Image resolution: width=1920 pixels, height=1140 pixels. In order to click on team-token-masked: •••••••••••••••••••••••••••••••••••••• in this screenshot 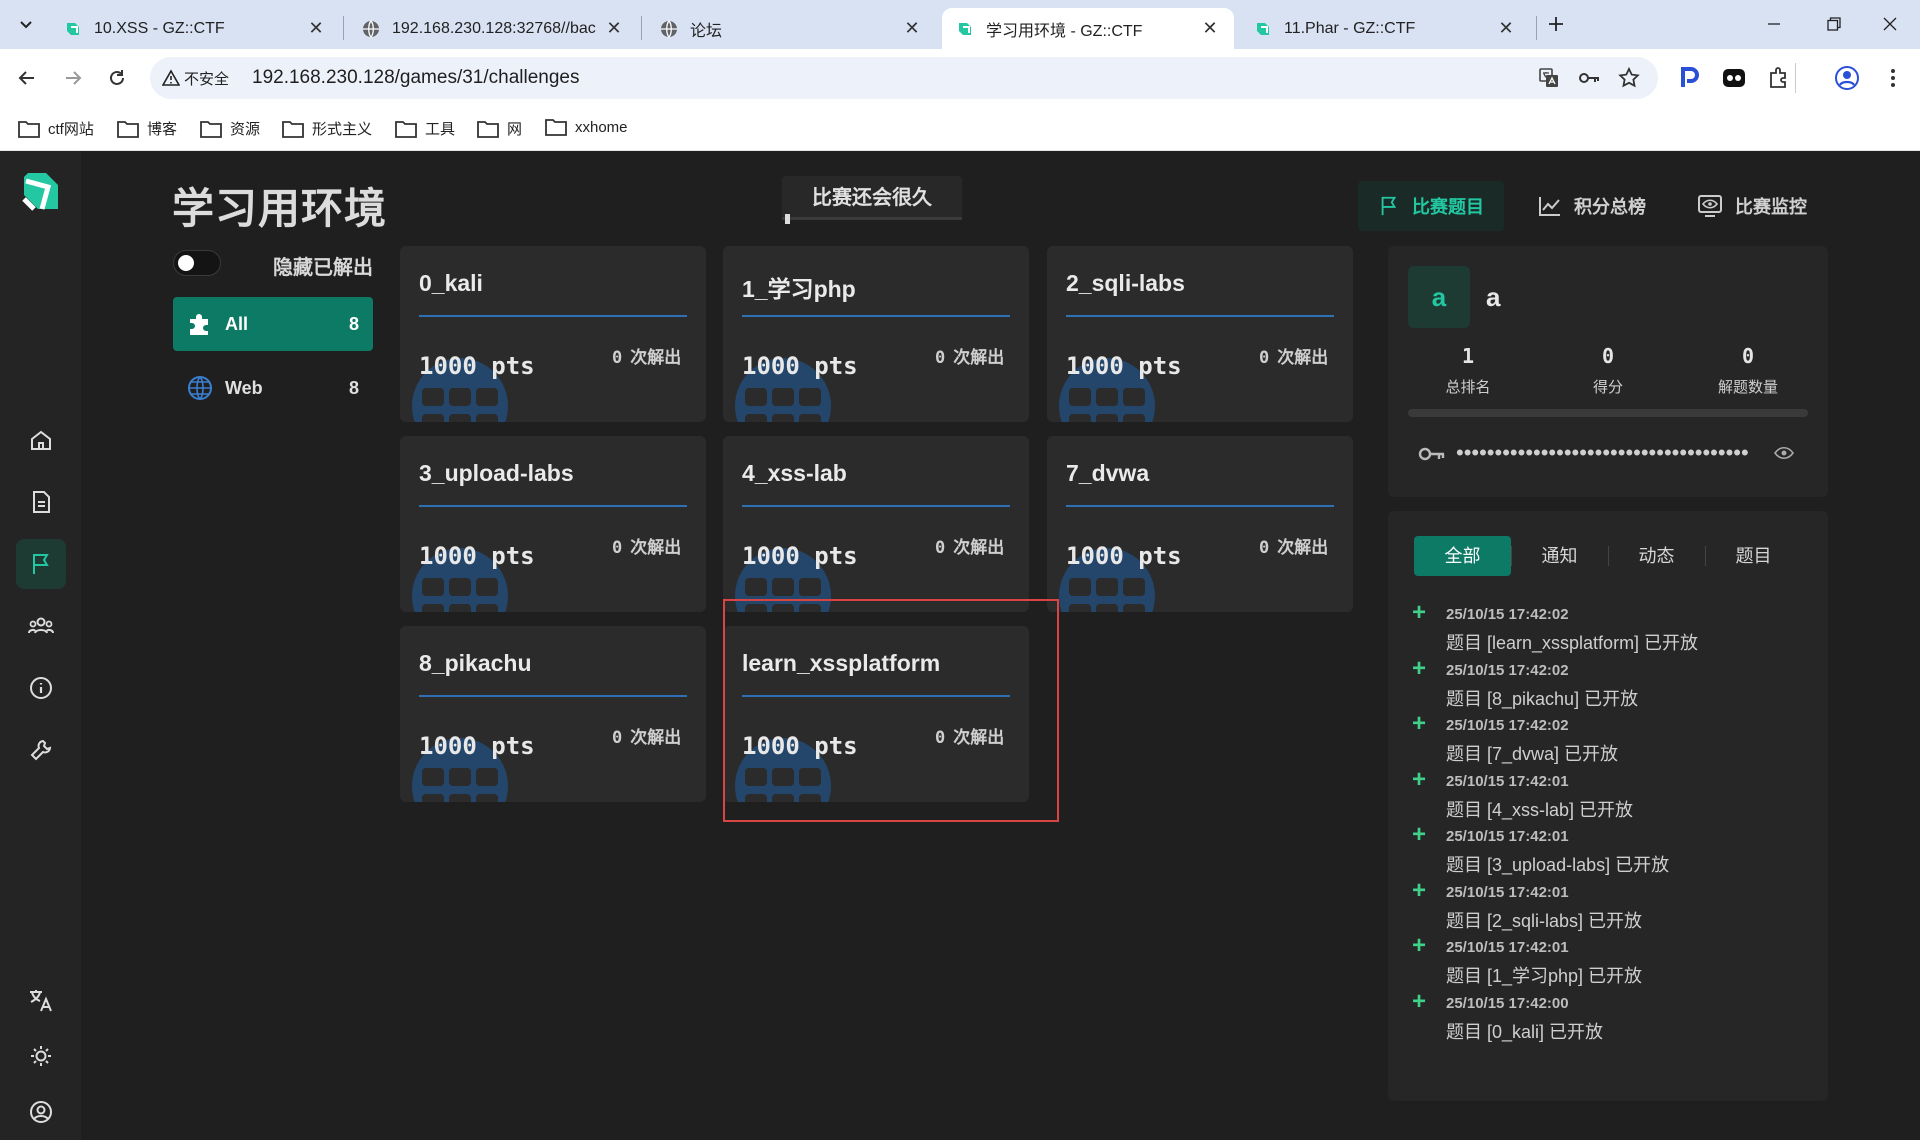, I will do `click(1602, 453)`.